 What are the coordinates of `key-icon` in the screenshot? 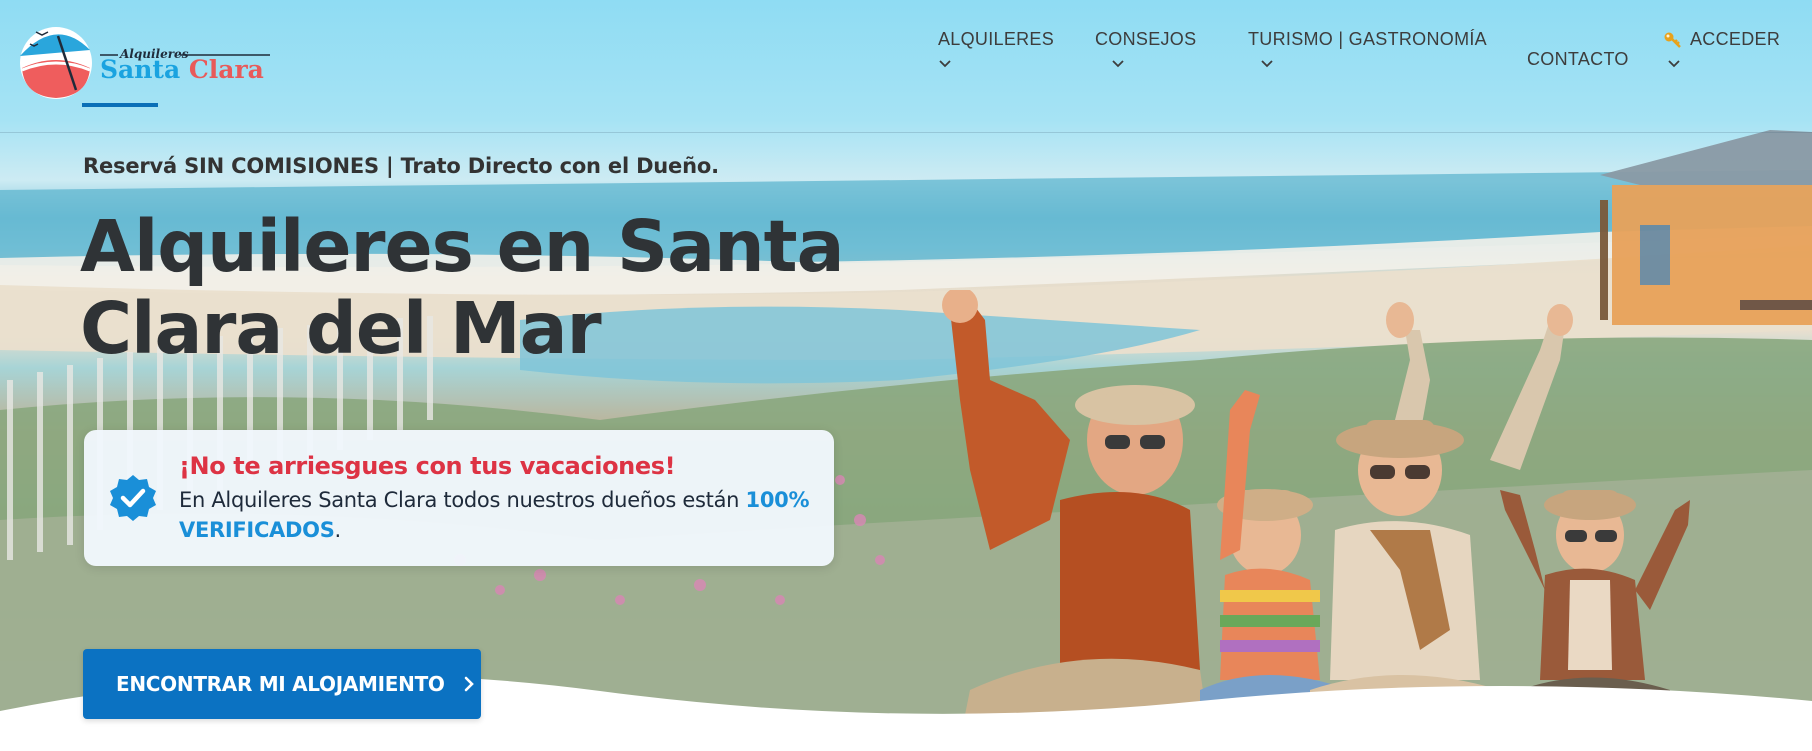 It's located at (1672, 40).